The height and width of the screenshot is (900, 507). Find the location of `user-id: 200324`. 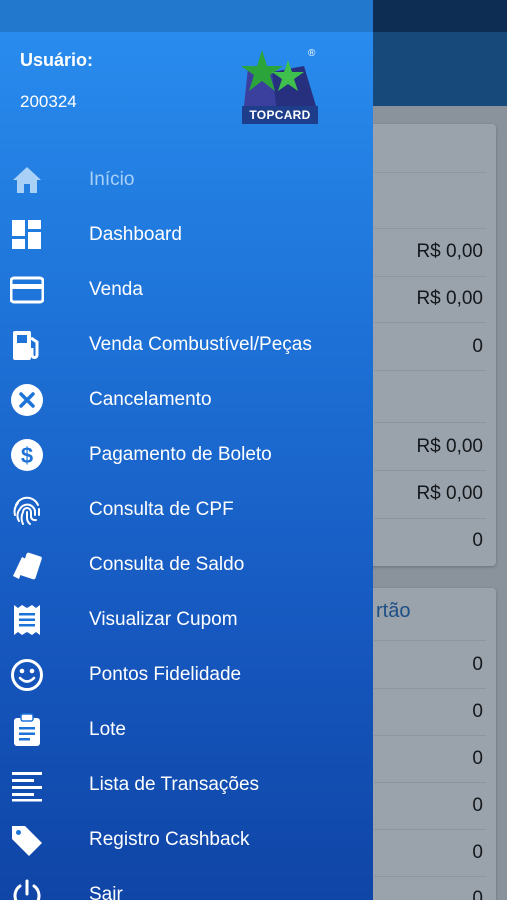

user-id: 200324 is located at coordinates (48, 101).